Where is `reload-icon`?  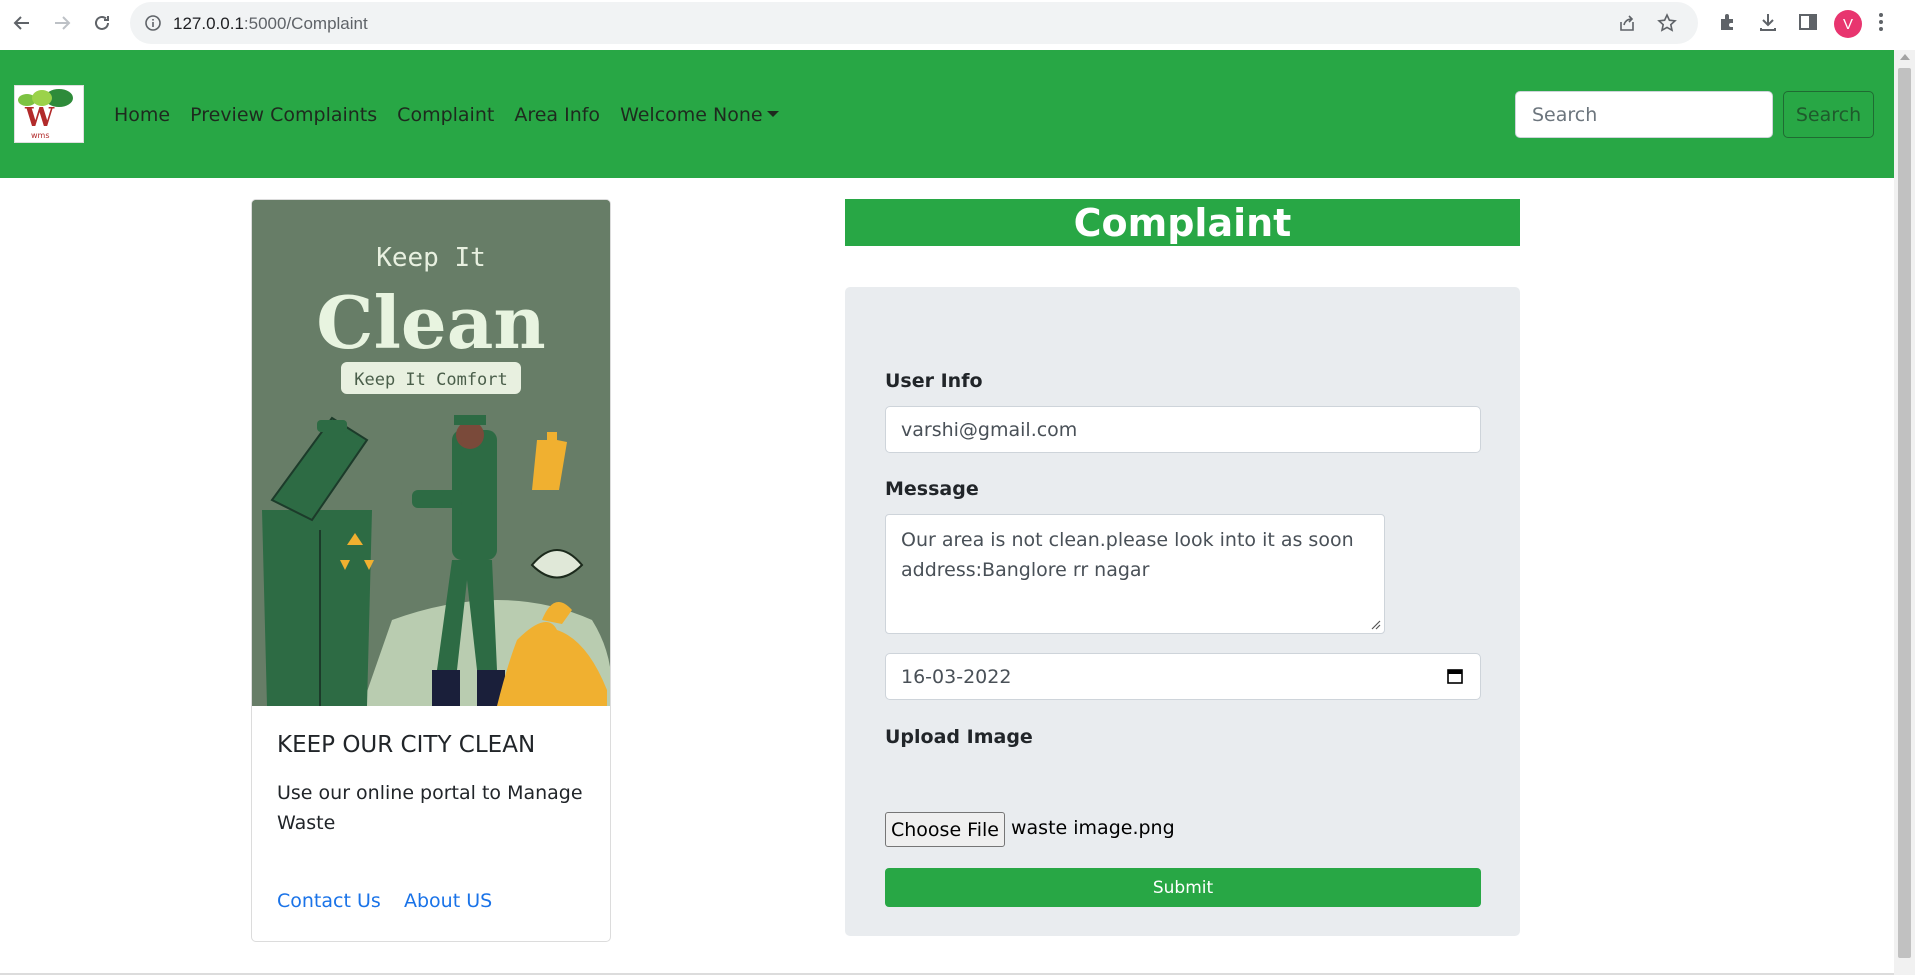 reload-icon is located at coordinates (102, 23).